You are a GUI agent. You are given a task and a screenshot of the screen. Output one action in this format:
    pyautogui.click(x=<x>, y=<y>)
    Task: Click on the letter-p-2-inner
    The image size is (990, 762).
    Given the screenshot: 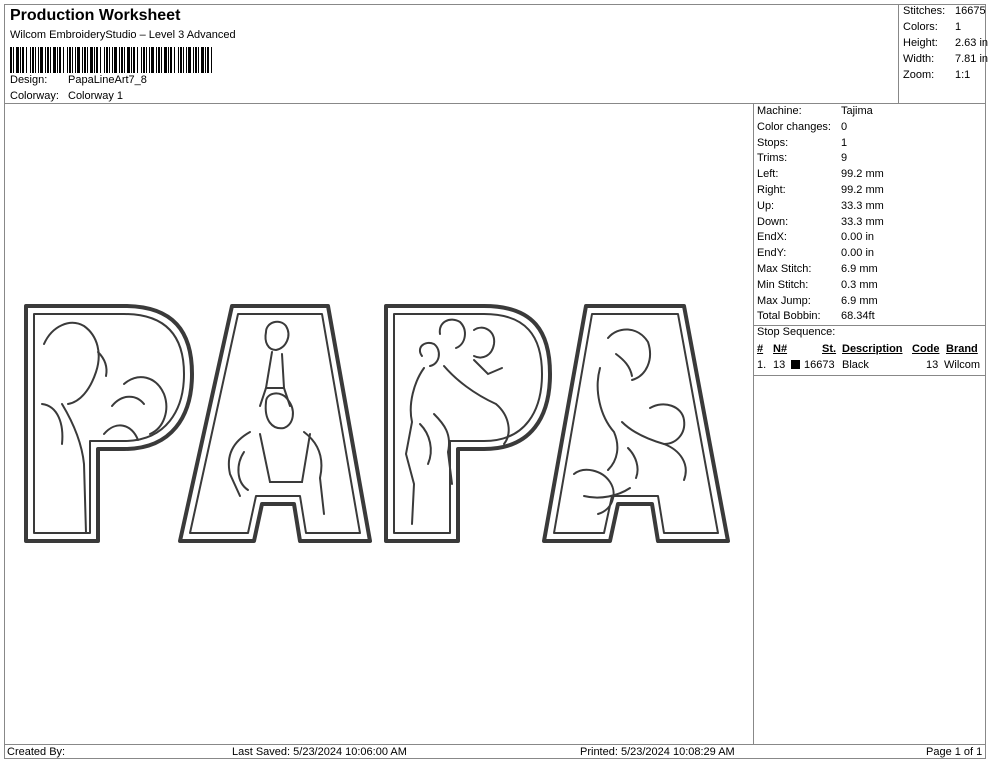 What is the action you would take?
    pyautogui.click(x=468, y=423)
    